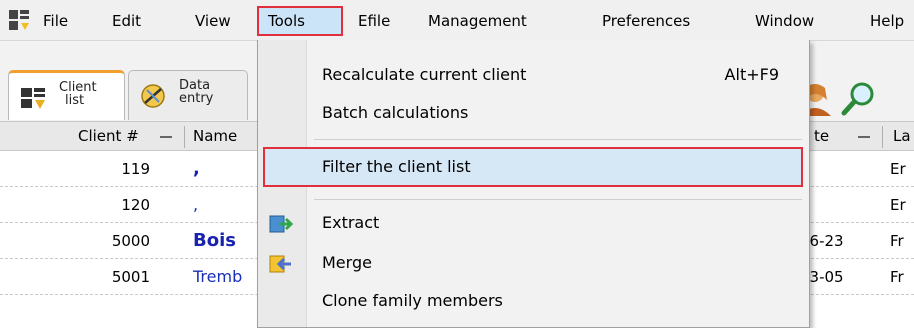  What do you see at coordinates (477, 21) in the screenshot?
I see `menu-management: Management` at bounding box center [477, 21].